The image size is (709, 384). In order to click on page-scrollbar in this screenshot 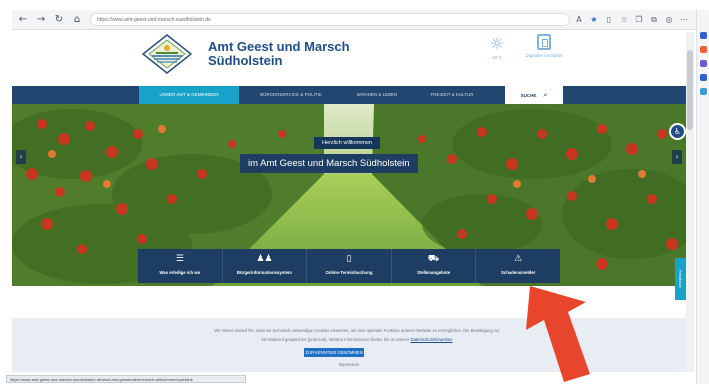, I will do `click(690, 202)`.